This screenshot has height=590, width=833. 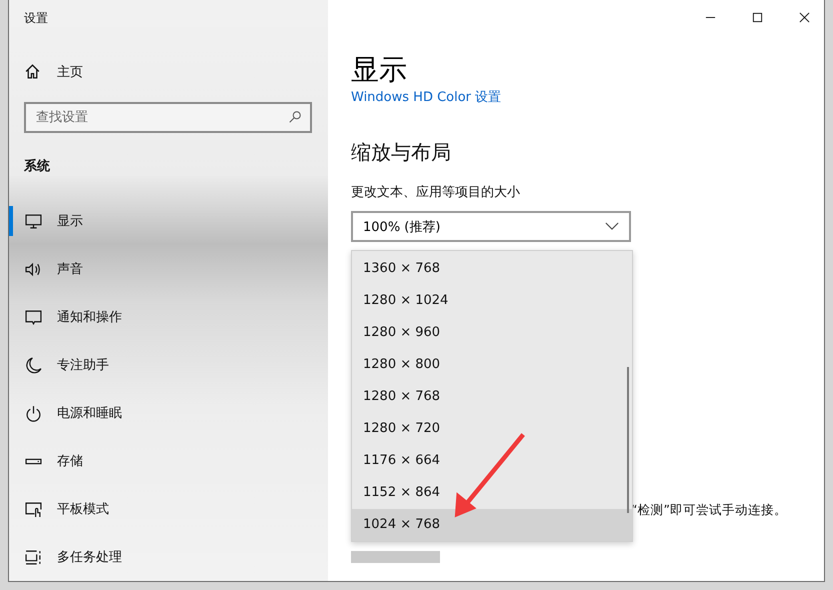 I want to click on window-title: 设置, so click(x=36, y=18).